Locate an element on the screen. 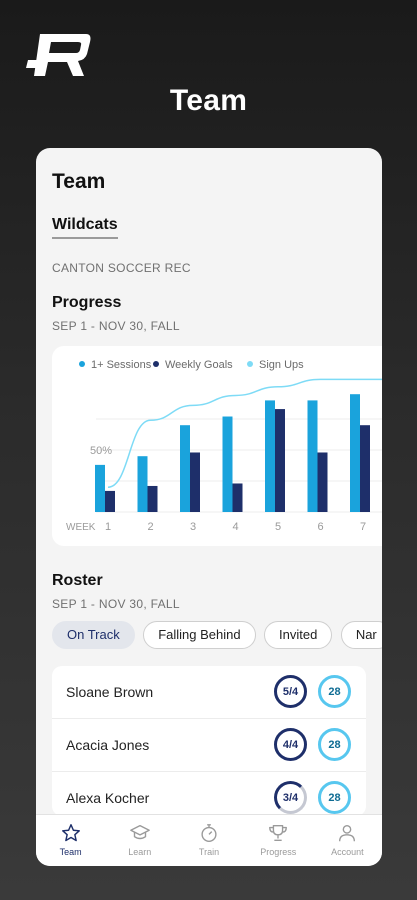 Image resolution: width=417 pixels, height=900 pixels. x-tick-label: 4 is located at coordinates (236, 527).